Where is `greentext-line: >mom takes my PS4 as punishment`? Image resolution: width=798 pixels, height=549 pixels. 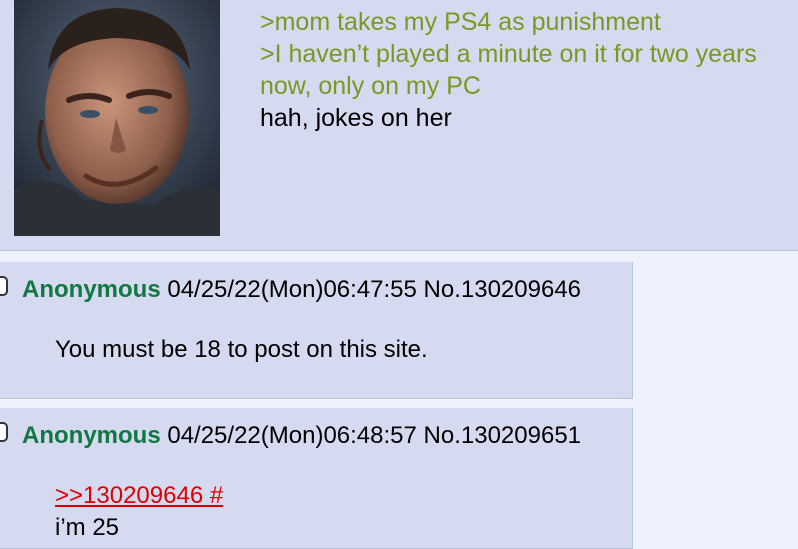
greentext-line: >mom takes my PS4 as punishment is located at coordinates (460, 22).